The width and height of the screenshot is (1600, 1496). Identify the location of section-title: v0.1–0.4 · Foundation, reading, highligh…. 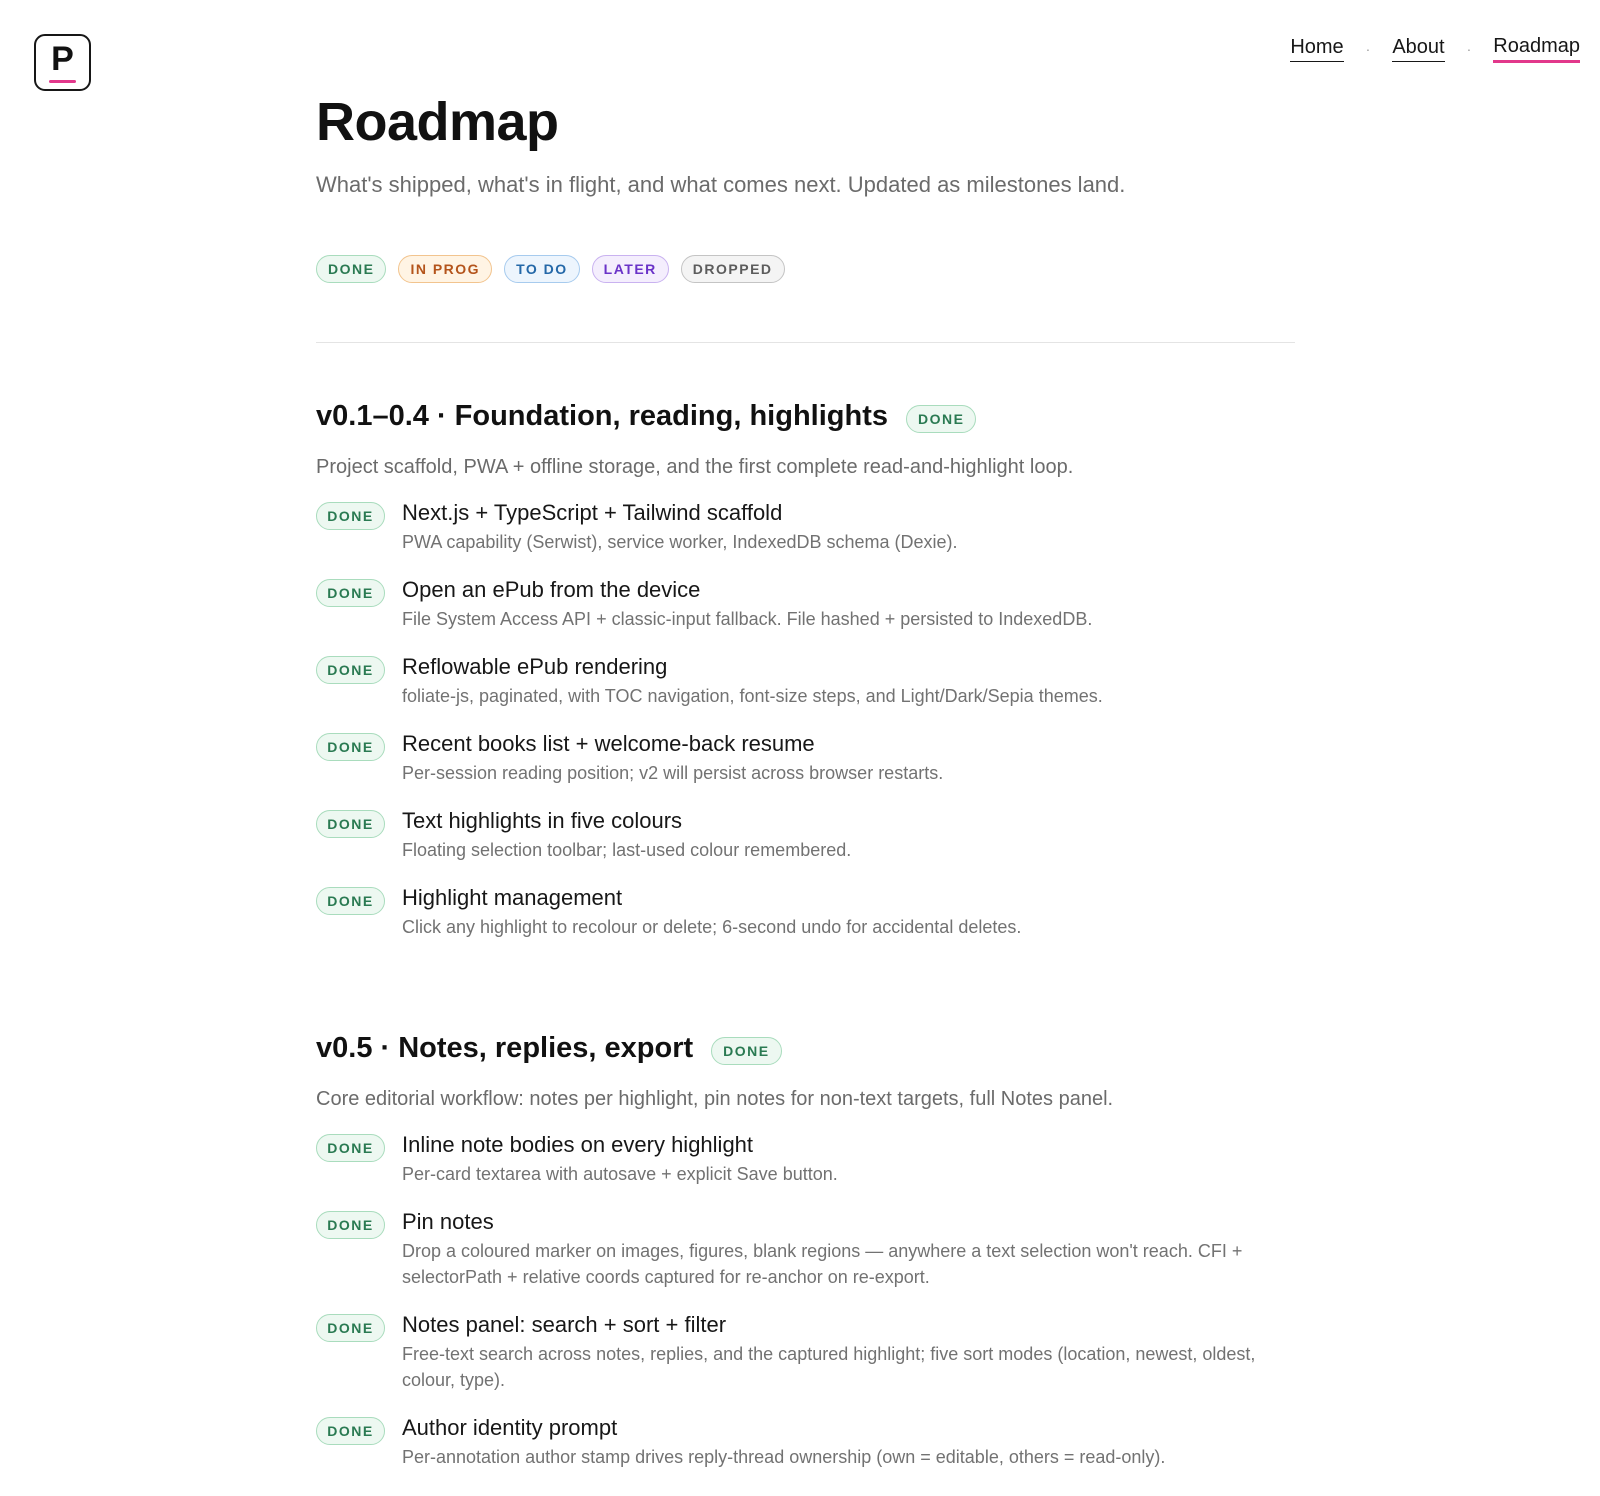
(602, 415).